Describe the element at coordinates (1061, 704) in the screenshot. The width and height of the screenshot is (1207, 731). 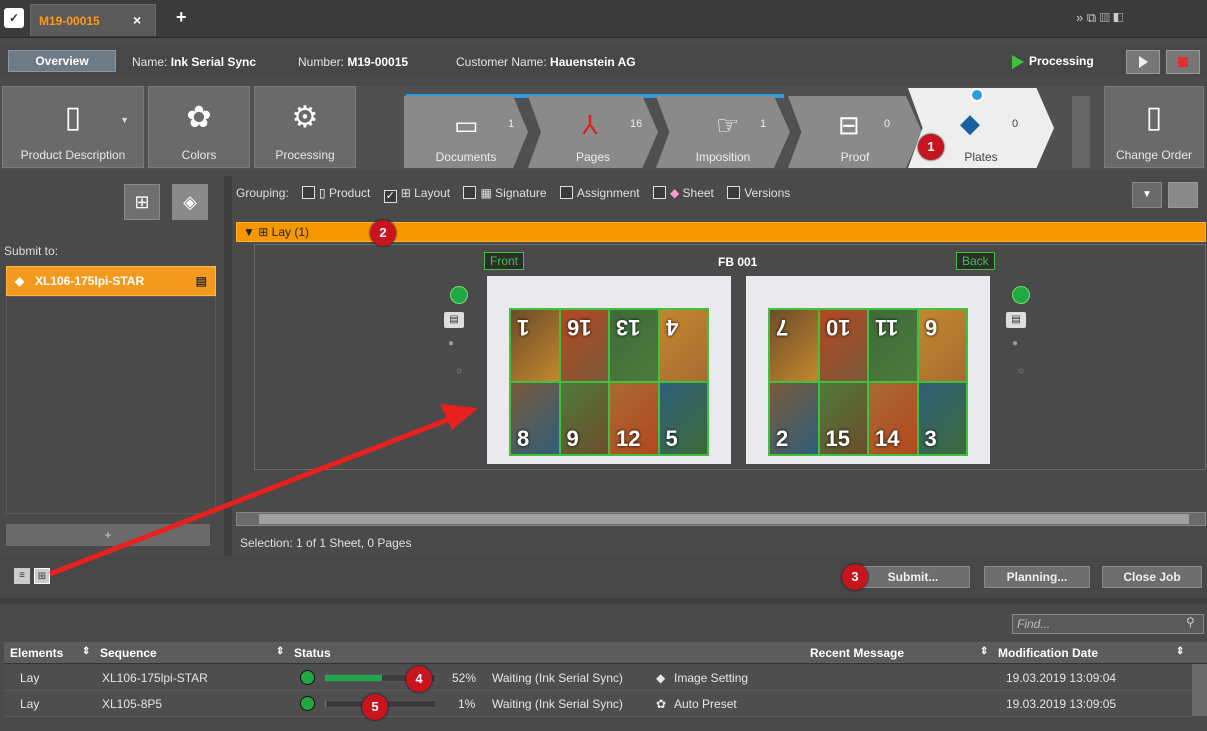
I see `row-date: 19.03.2019 13:09:05` at that location.